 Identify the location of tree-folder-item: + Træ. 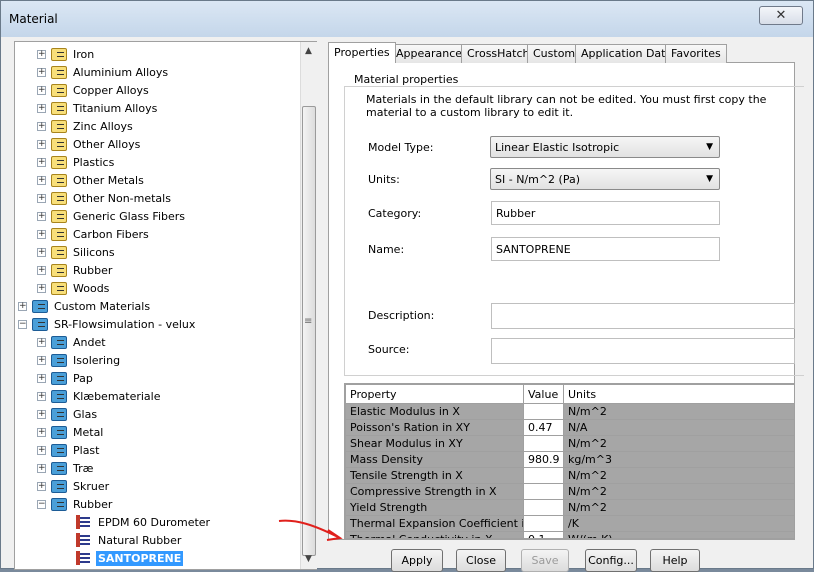
(66, 468).